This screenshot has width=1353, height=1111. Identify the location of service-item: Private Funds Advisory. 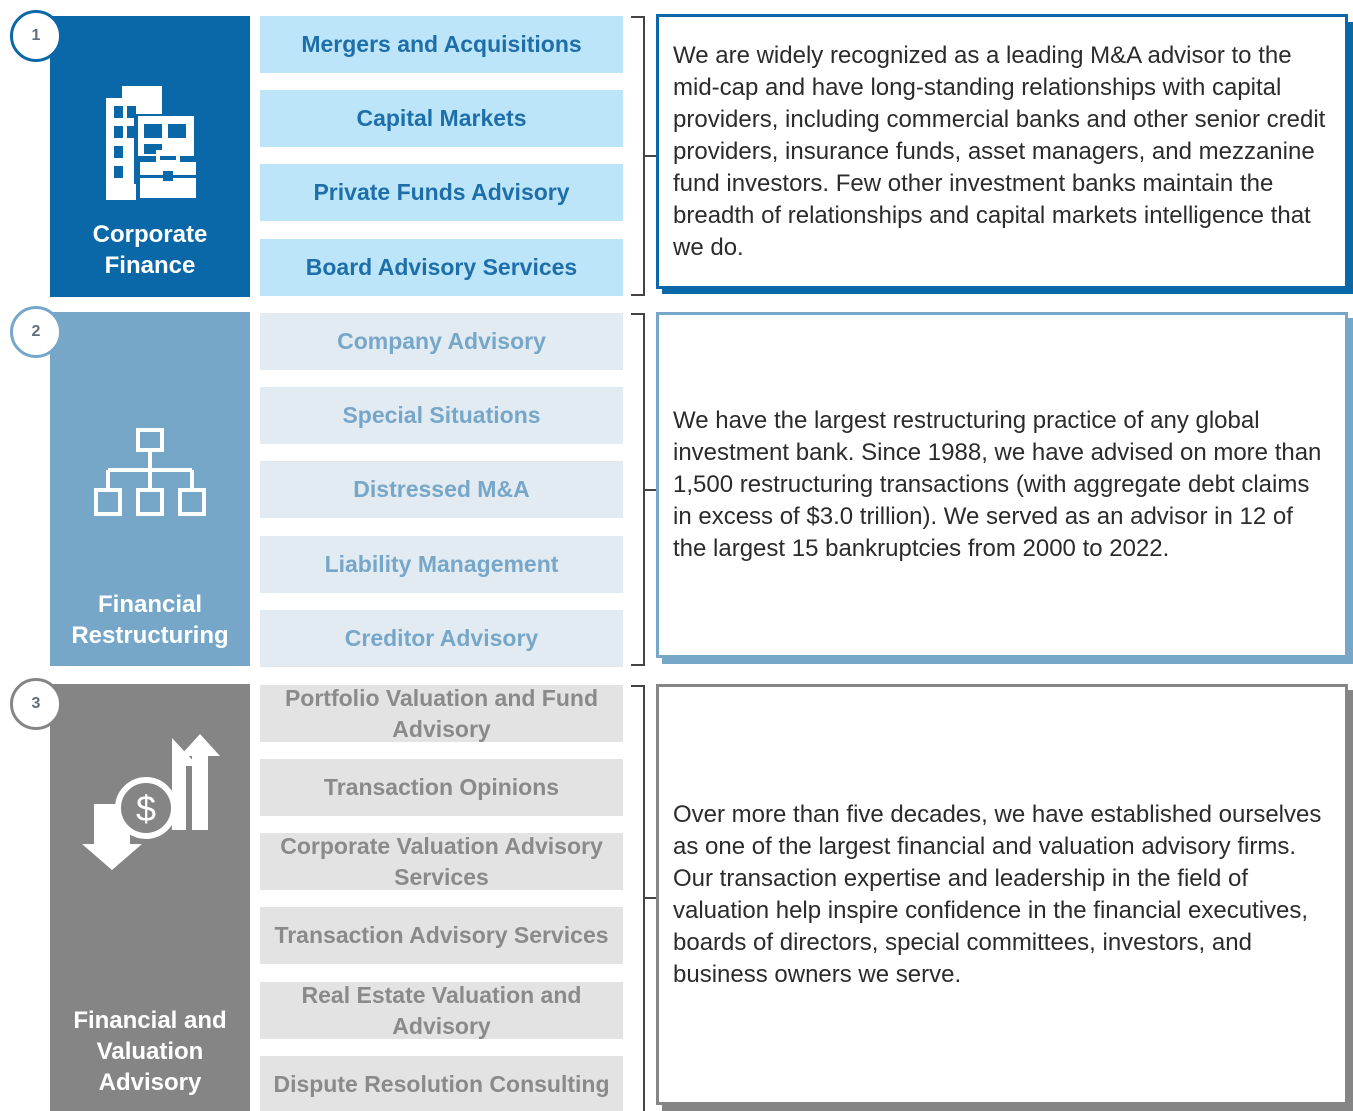
(441, 192).